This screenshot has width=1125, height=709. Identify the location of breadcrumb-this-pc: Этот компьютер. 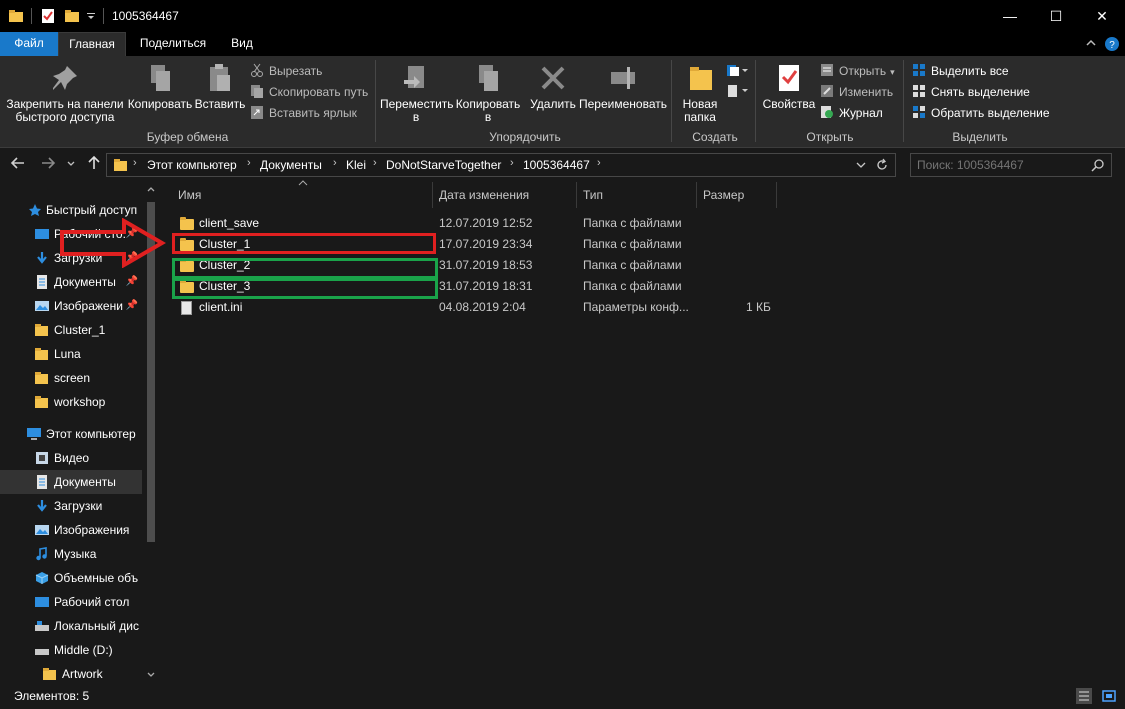
(192, 165).